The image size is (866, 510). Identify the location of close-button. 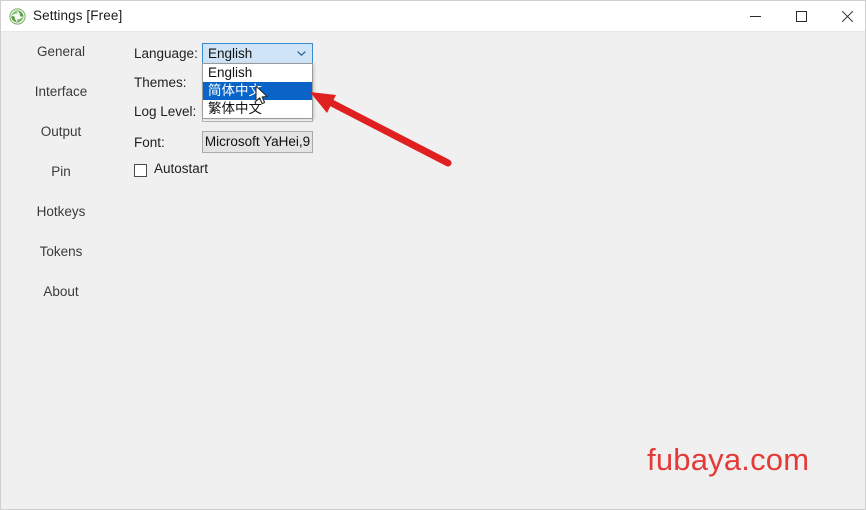
(844, 16).